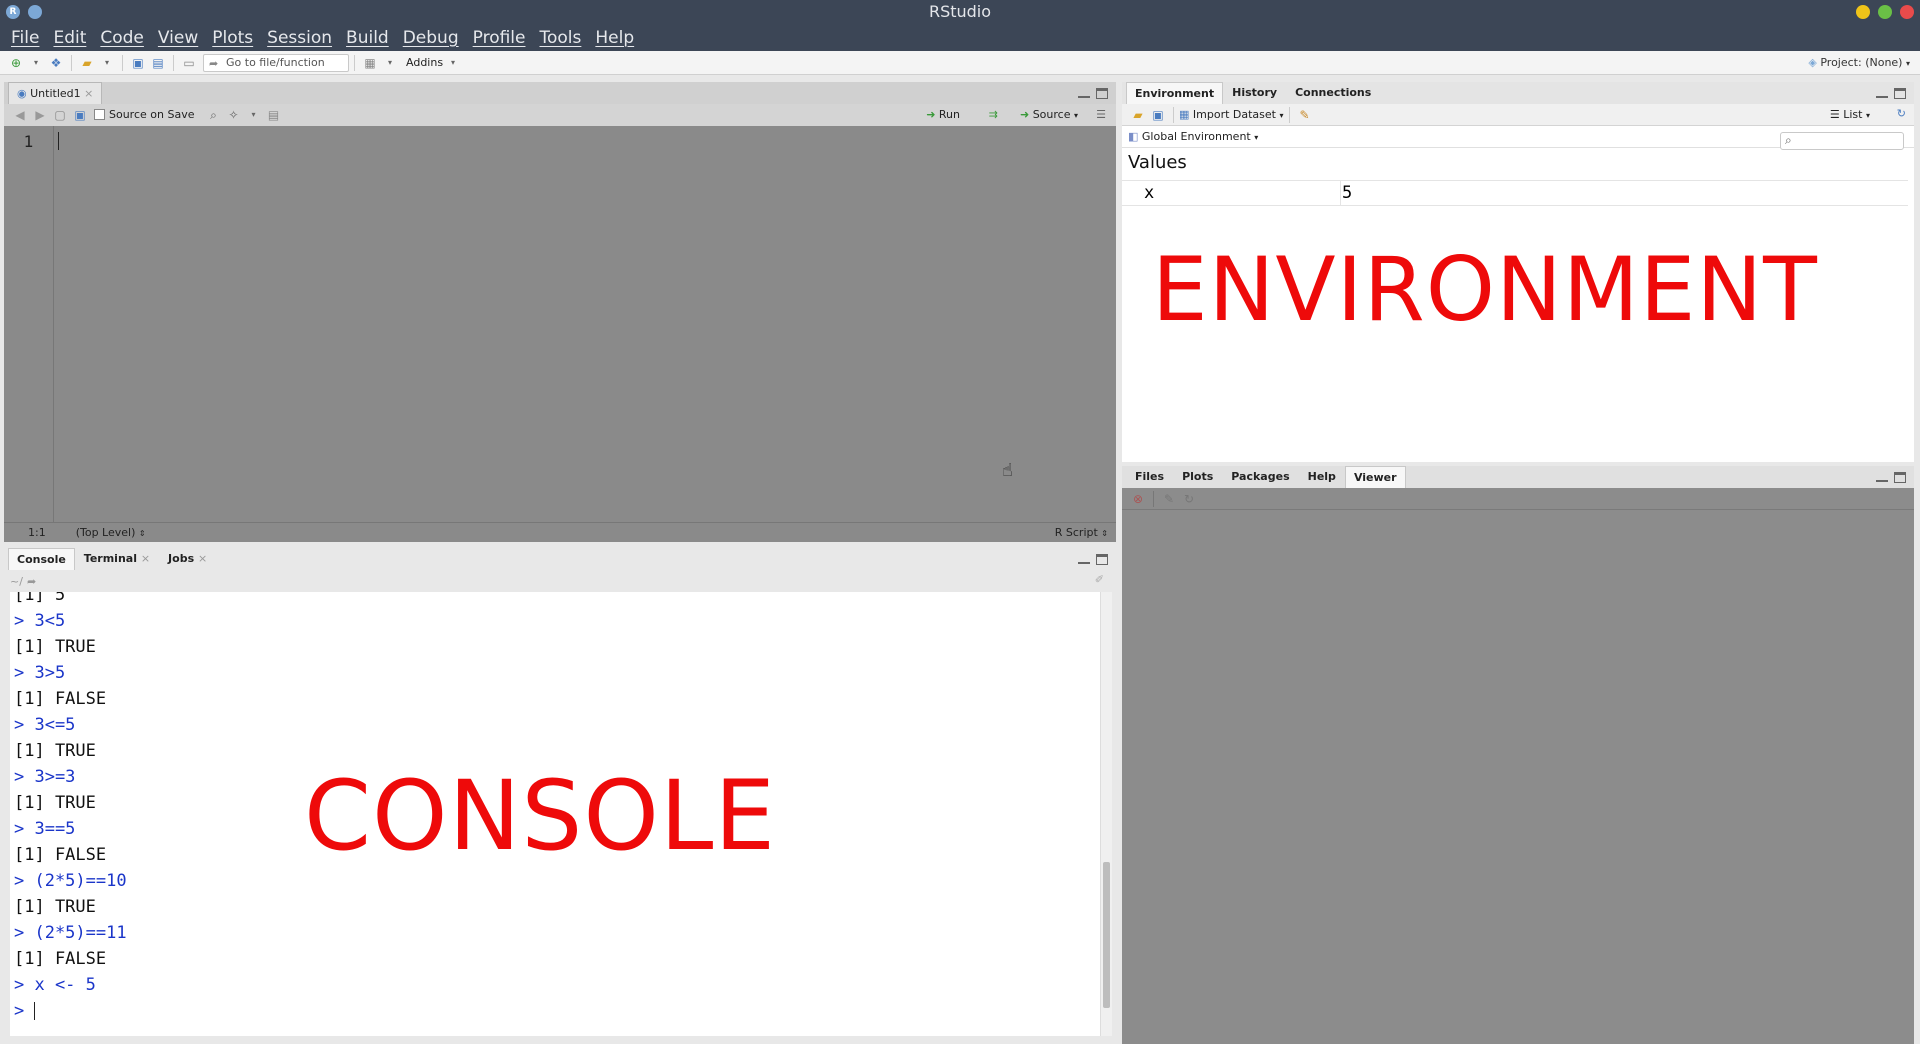  I want to click on table-row: x 5, so click(1515, 193).